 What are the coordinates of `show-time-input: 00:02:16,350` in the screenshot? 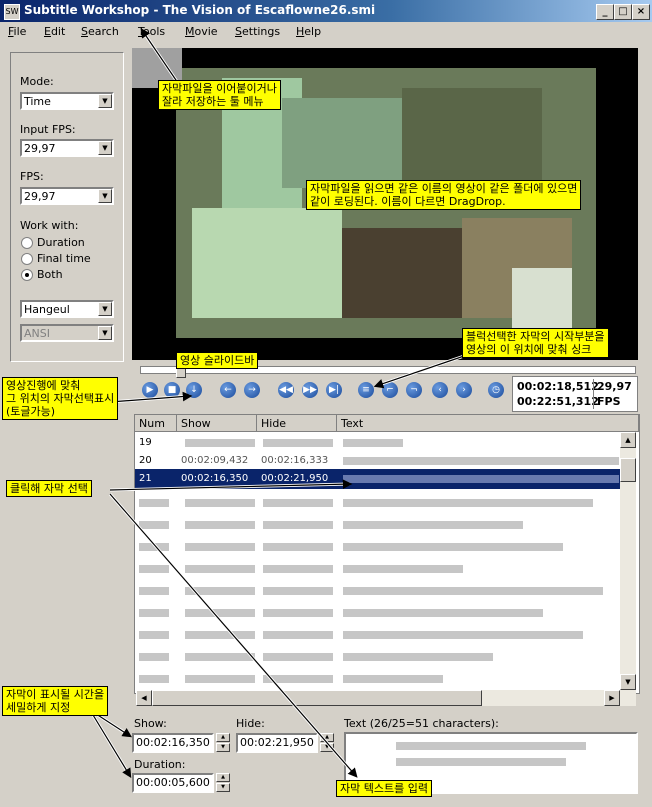 It's located at (173, 743).